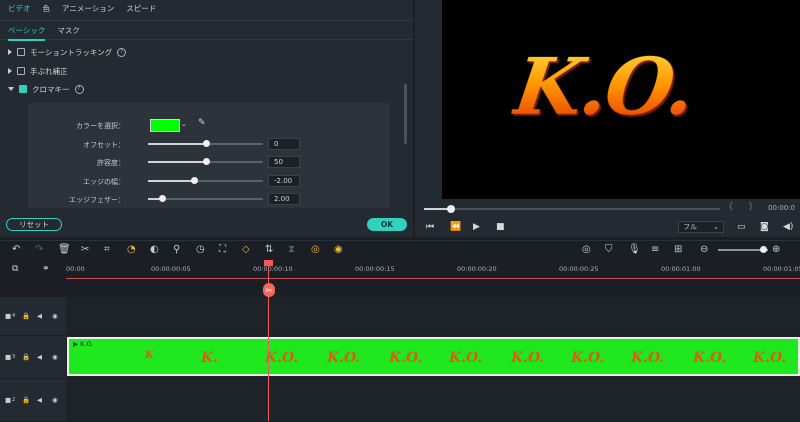 The image size is (800, 422). What do you see at coordinates (315, 250) in the screenshot?
I see `ai-icon: ◎` at bounding box center [315, 250].